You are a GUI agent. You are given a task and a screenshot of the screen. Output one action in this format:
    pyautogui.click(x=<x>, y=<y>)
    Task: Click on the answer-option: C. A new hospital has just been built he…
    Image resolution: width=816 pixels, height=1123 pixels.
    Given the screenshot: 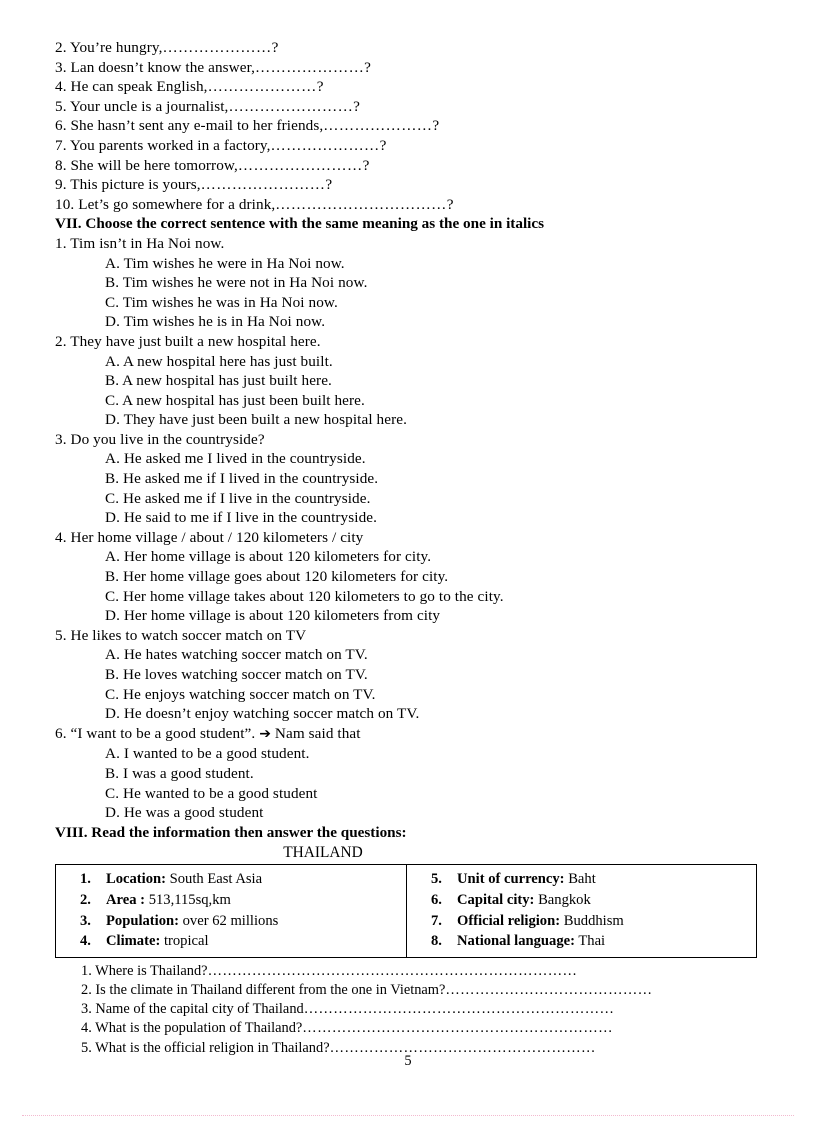 What is the action you would take?
    pyautogui.click(x=408, y=401)
    